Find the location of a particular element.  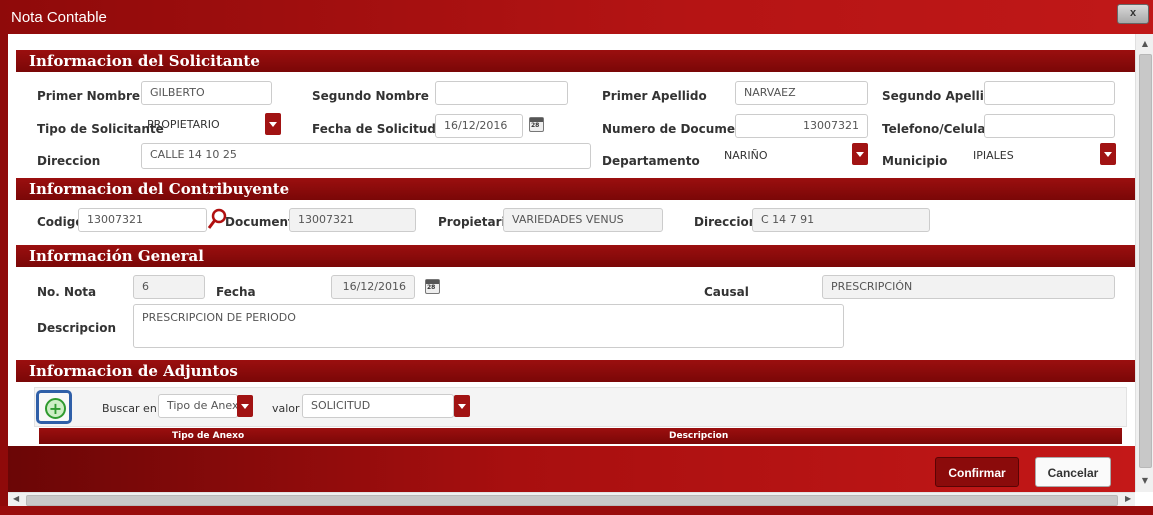

fecha-input: 16/12/2016 is located at coordinates (373, 287).